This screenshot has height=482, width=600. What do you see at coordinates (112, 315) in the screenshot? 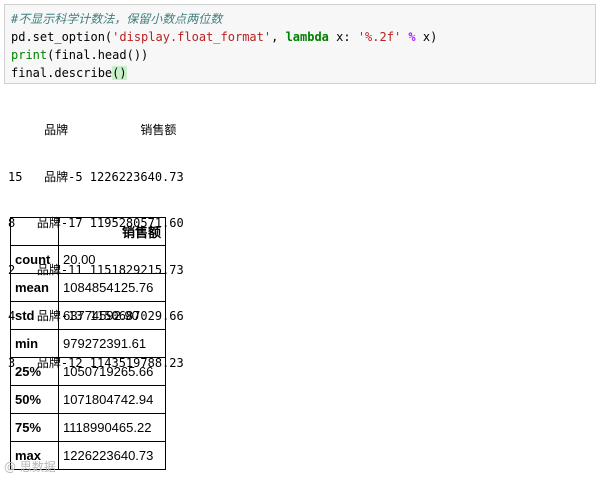
I see `row-value: 63774592.90` at bounding box center [112, 315].